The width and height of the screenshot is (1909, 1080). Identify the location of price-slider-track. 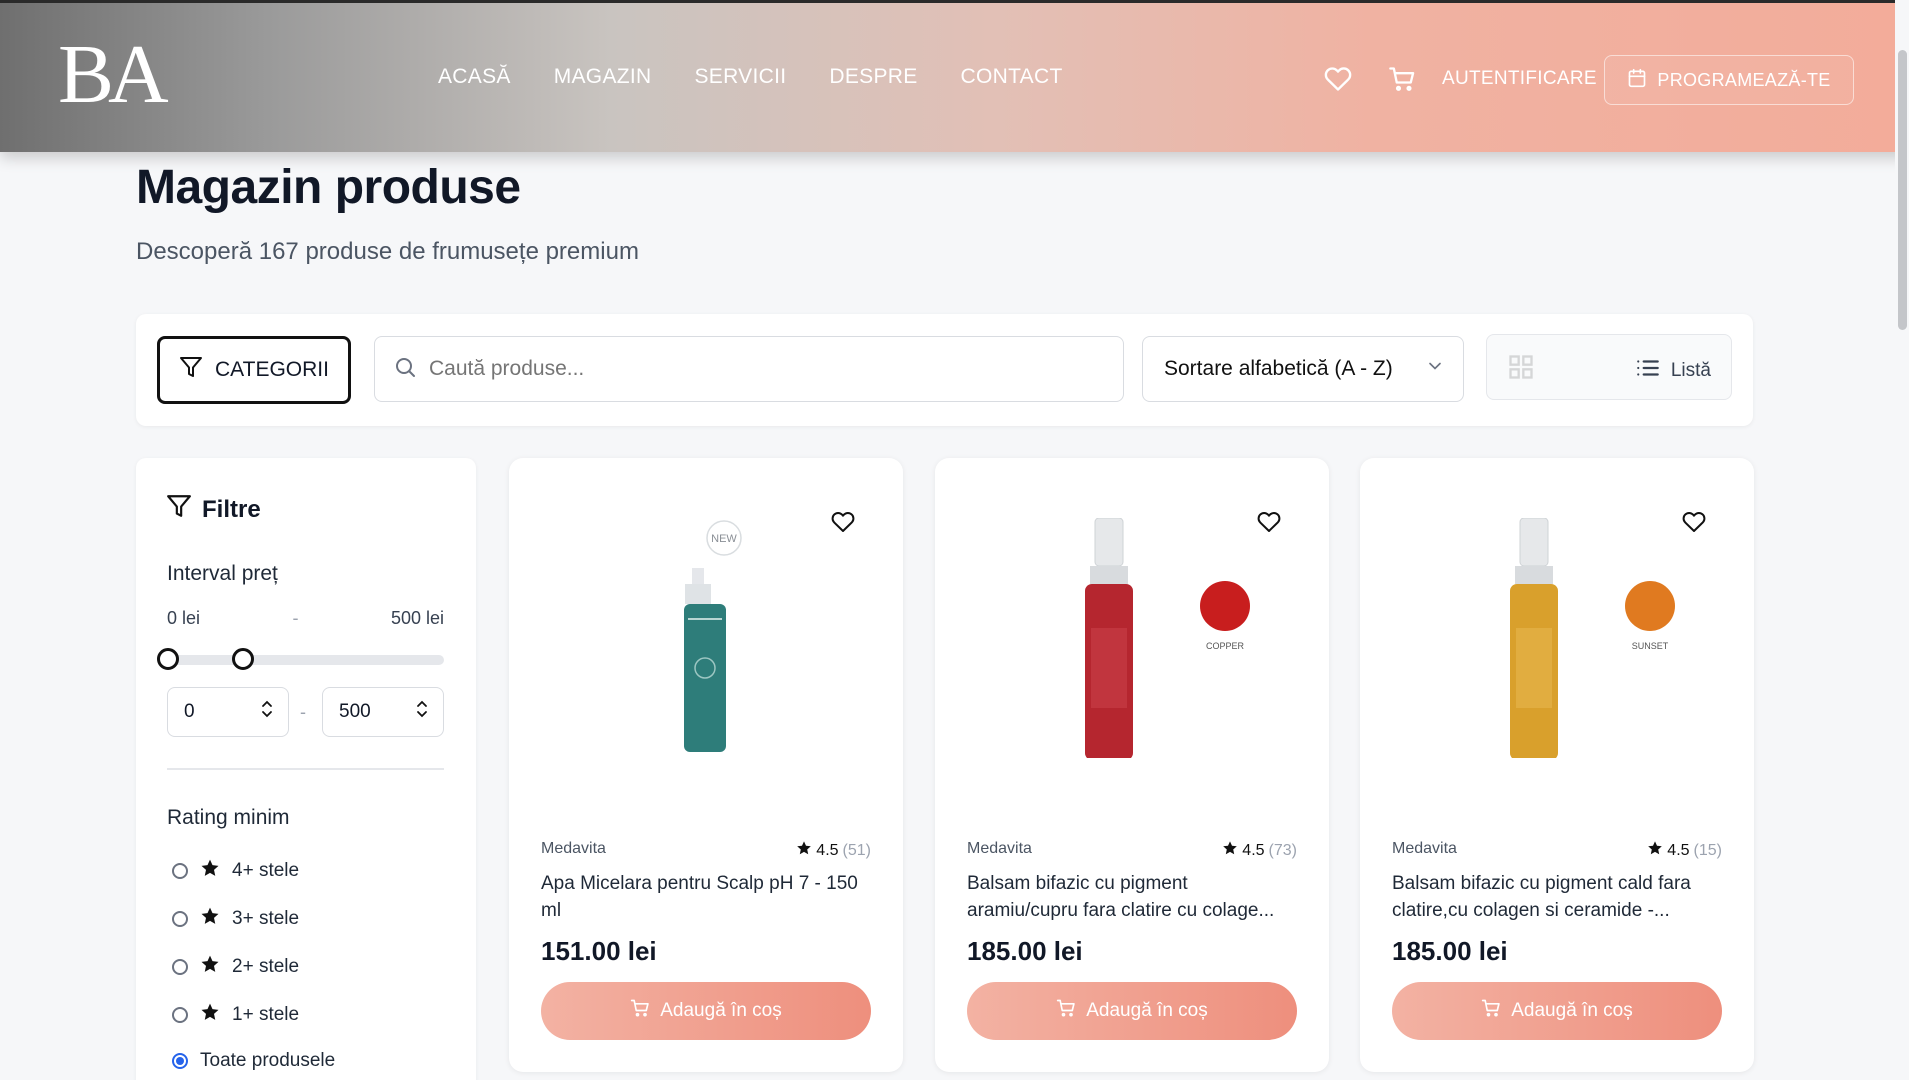
(306, 660).